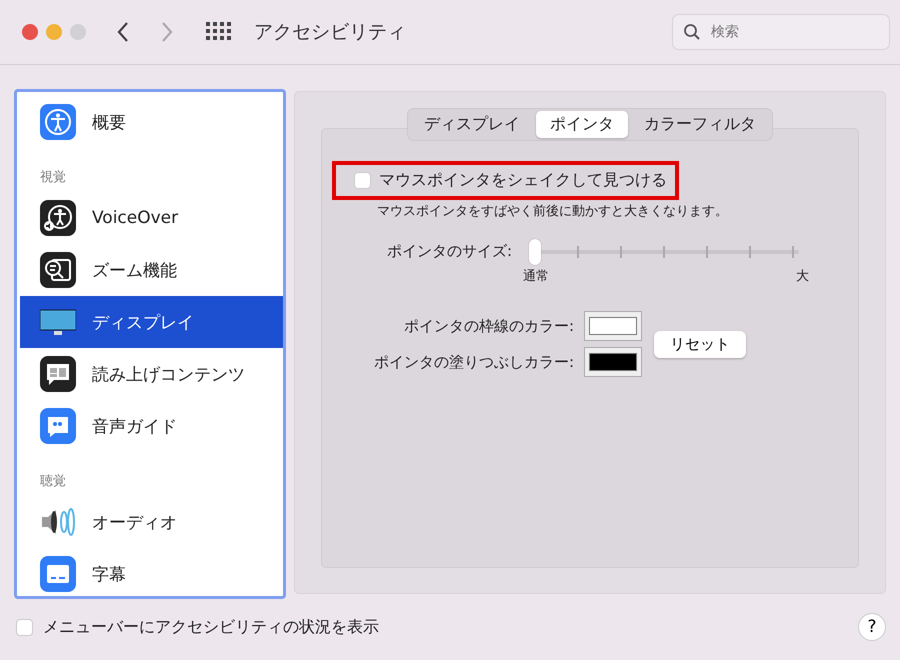 Image resolution: width=900 pixels, height=660 pixels. I want to click on search-field: 検索, so click(781, 32).